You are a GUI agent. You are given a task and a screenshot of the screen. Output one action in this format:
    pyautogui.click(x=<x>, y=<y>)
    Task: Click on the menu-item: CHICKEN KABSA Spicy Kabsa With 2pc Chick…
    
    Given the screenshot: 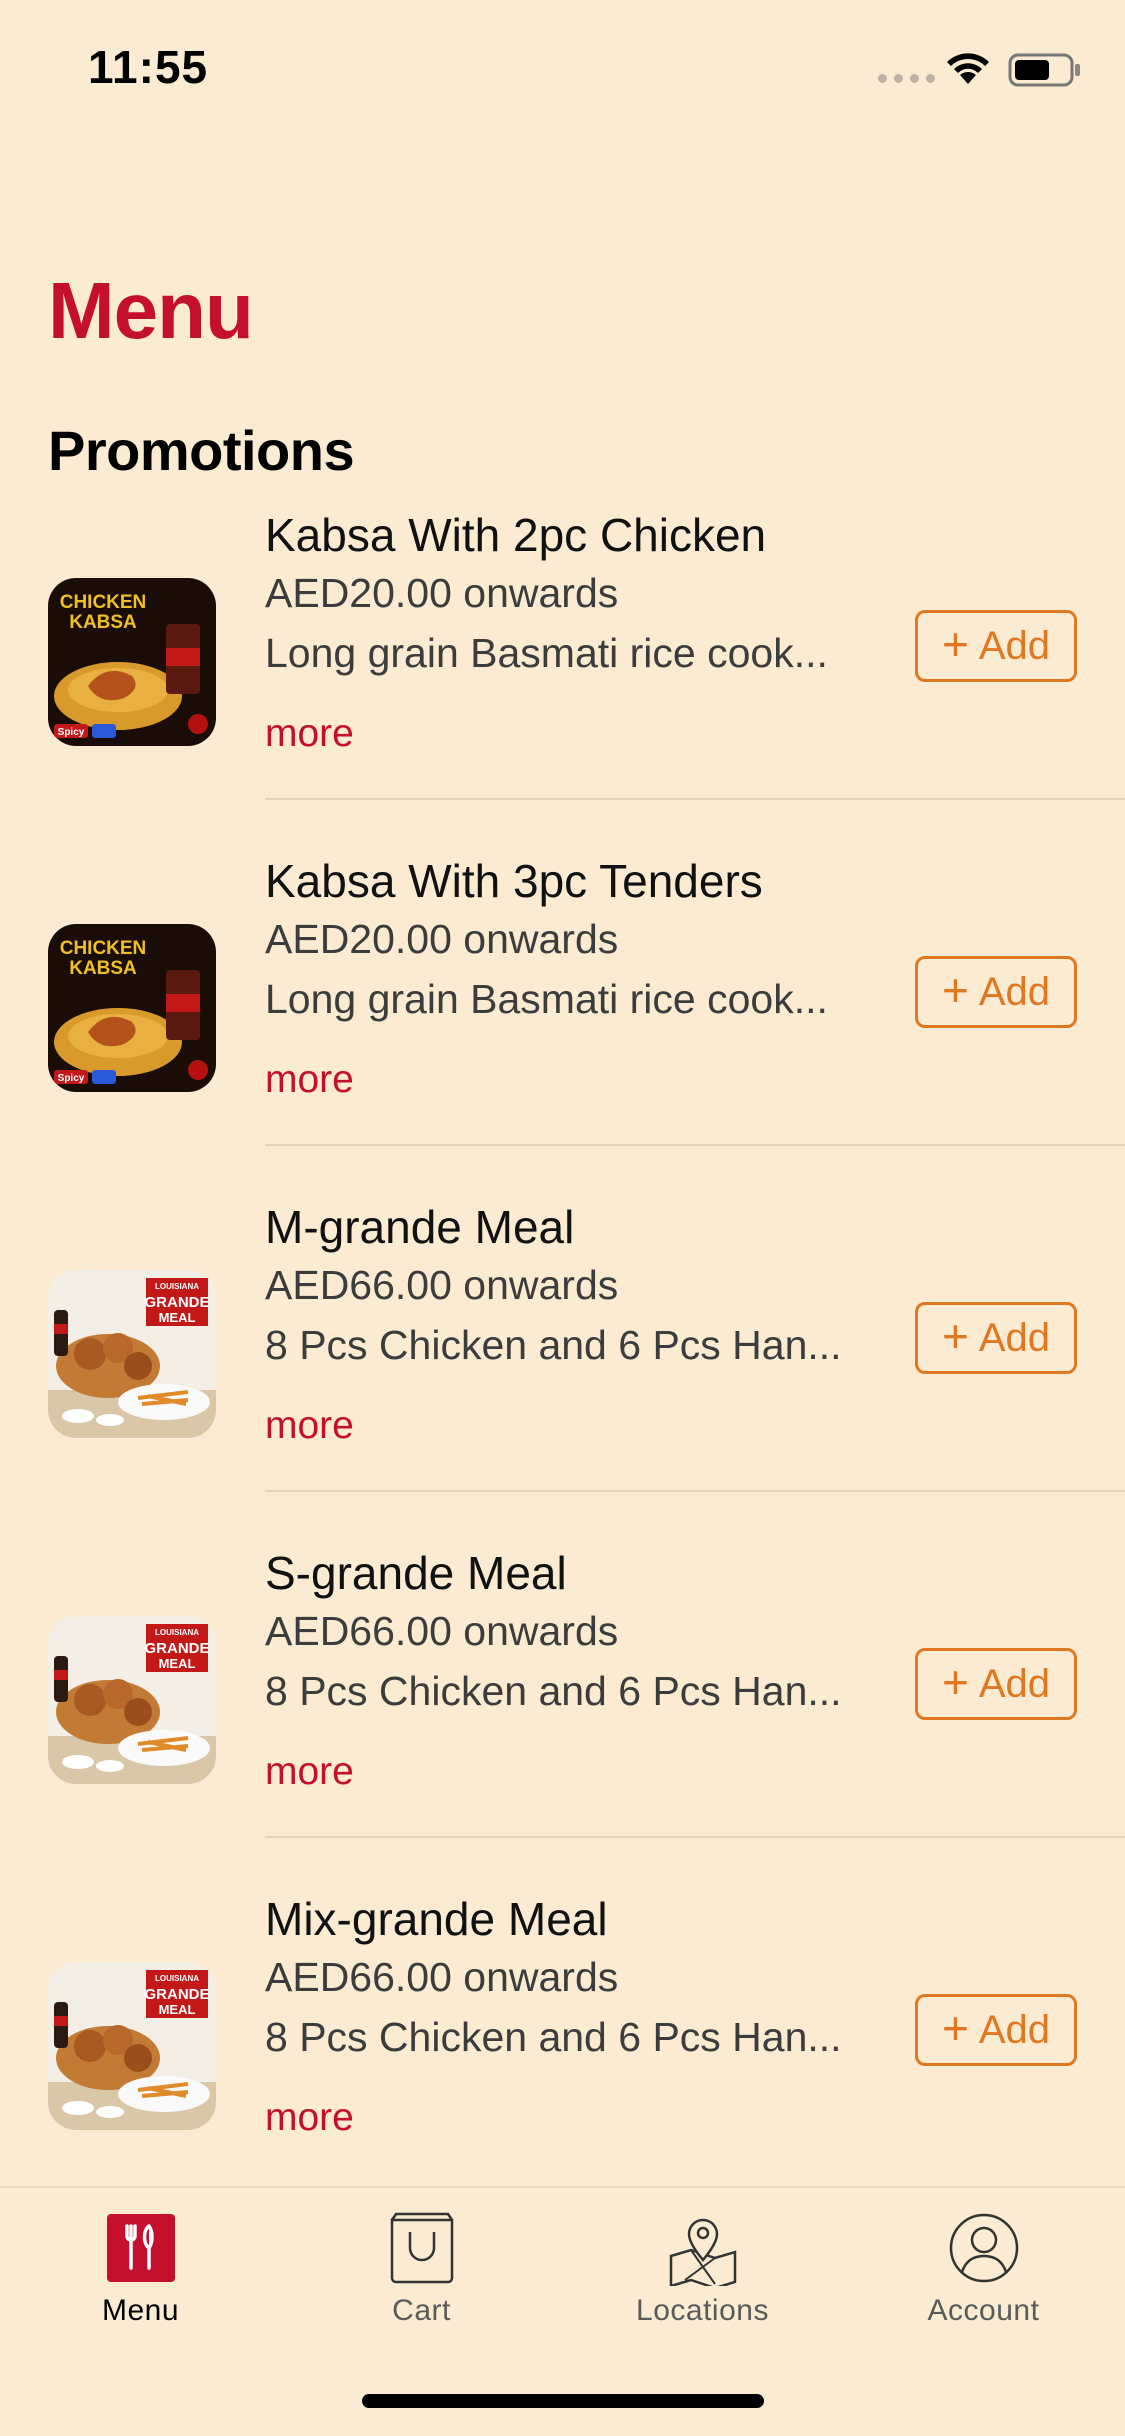 What is the action you would take?
    pyautogui.click(x=562, y=681)
    